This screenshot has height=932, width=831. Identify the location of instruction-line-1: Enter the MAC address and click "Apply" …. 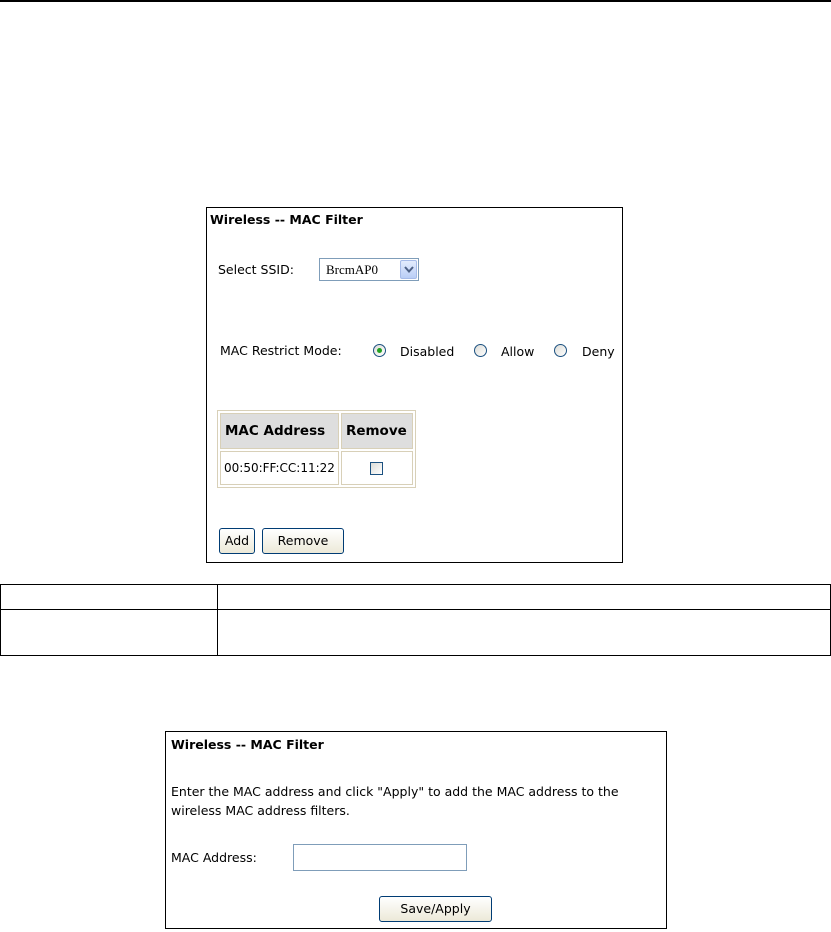
(395, 791).